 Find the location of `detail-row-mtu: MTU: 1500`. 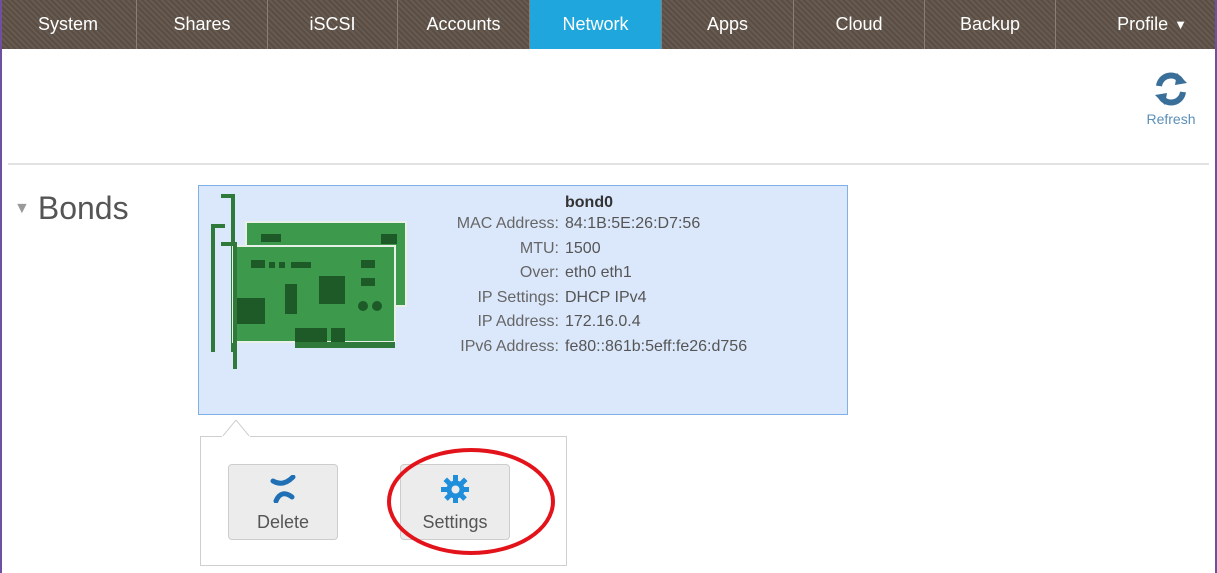

detail-row-mtu: MTU: 1500 is located at coordinates (588, 249).